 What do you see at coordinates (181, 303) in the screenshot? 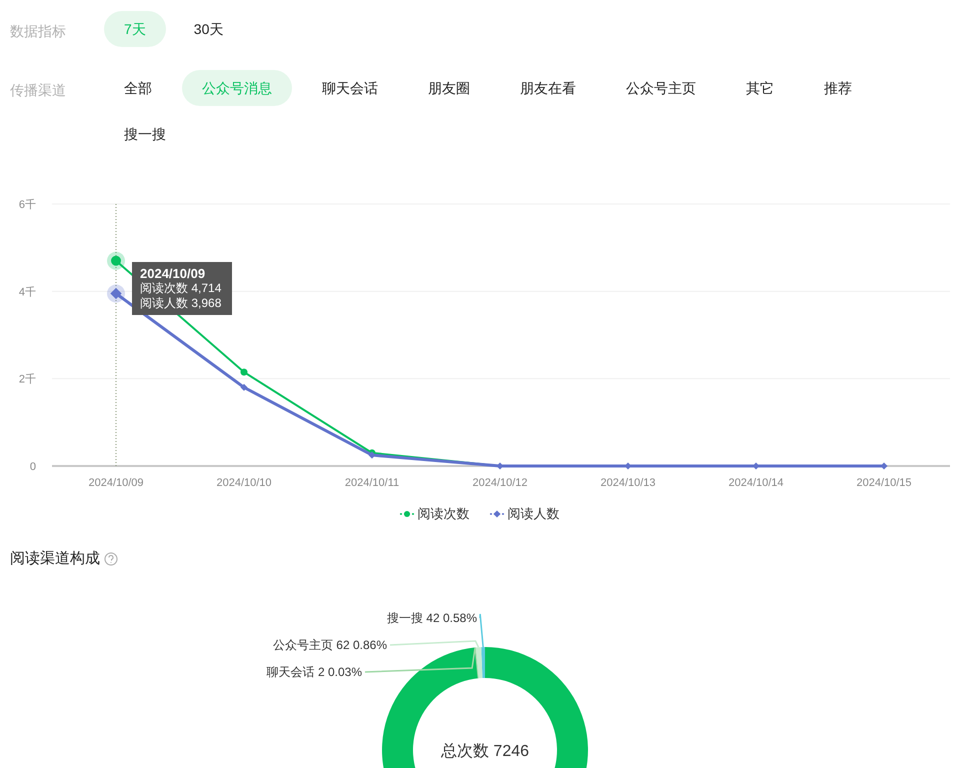
I see `tooltip-text: 阅读人数 3,968` at bounding box center [181, 303].